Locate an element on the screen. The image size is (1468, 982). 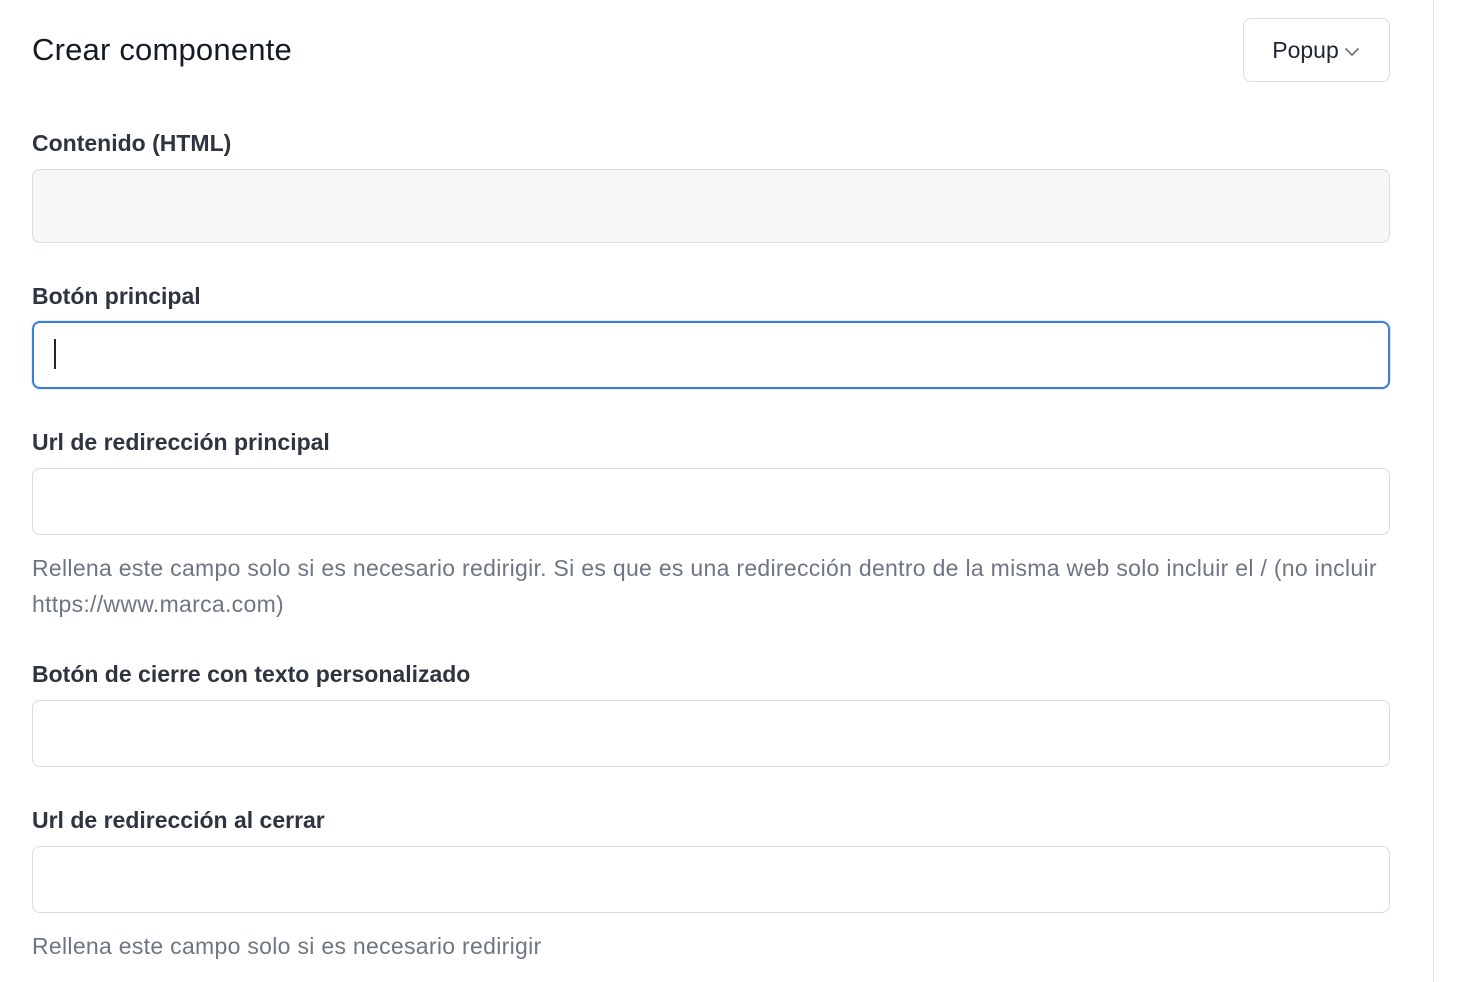
close-redirect-url-input is located at coordinates (711, 879).